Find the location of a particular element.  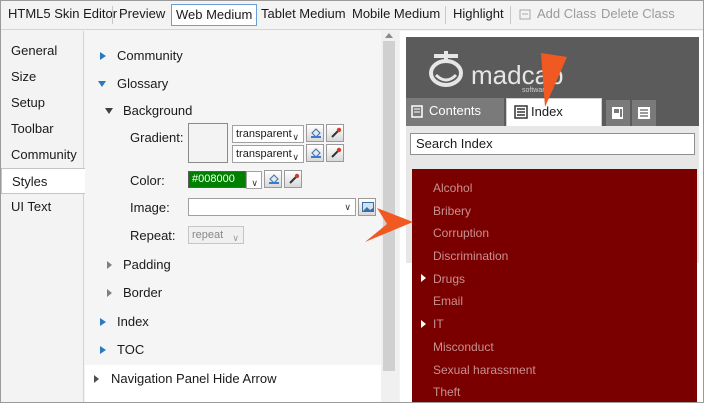

index-item: Discrimination is located at coordinates (470, 256).